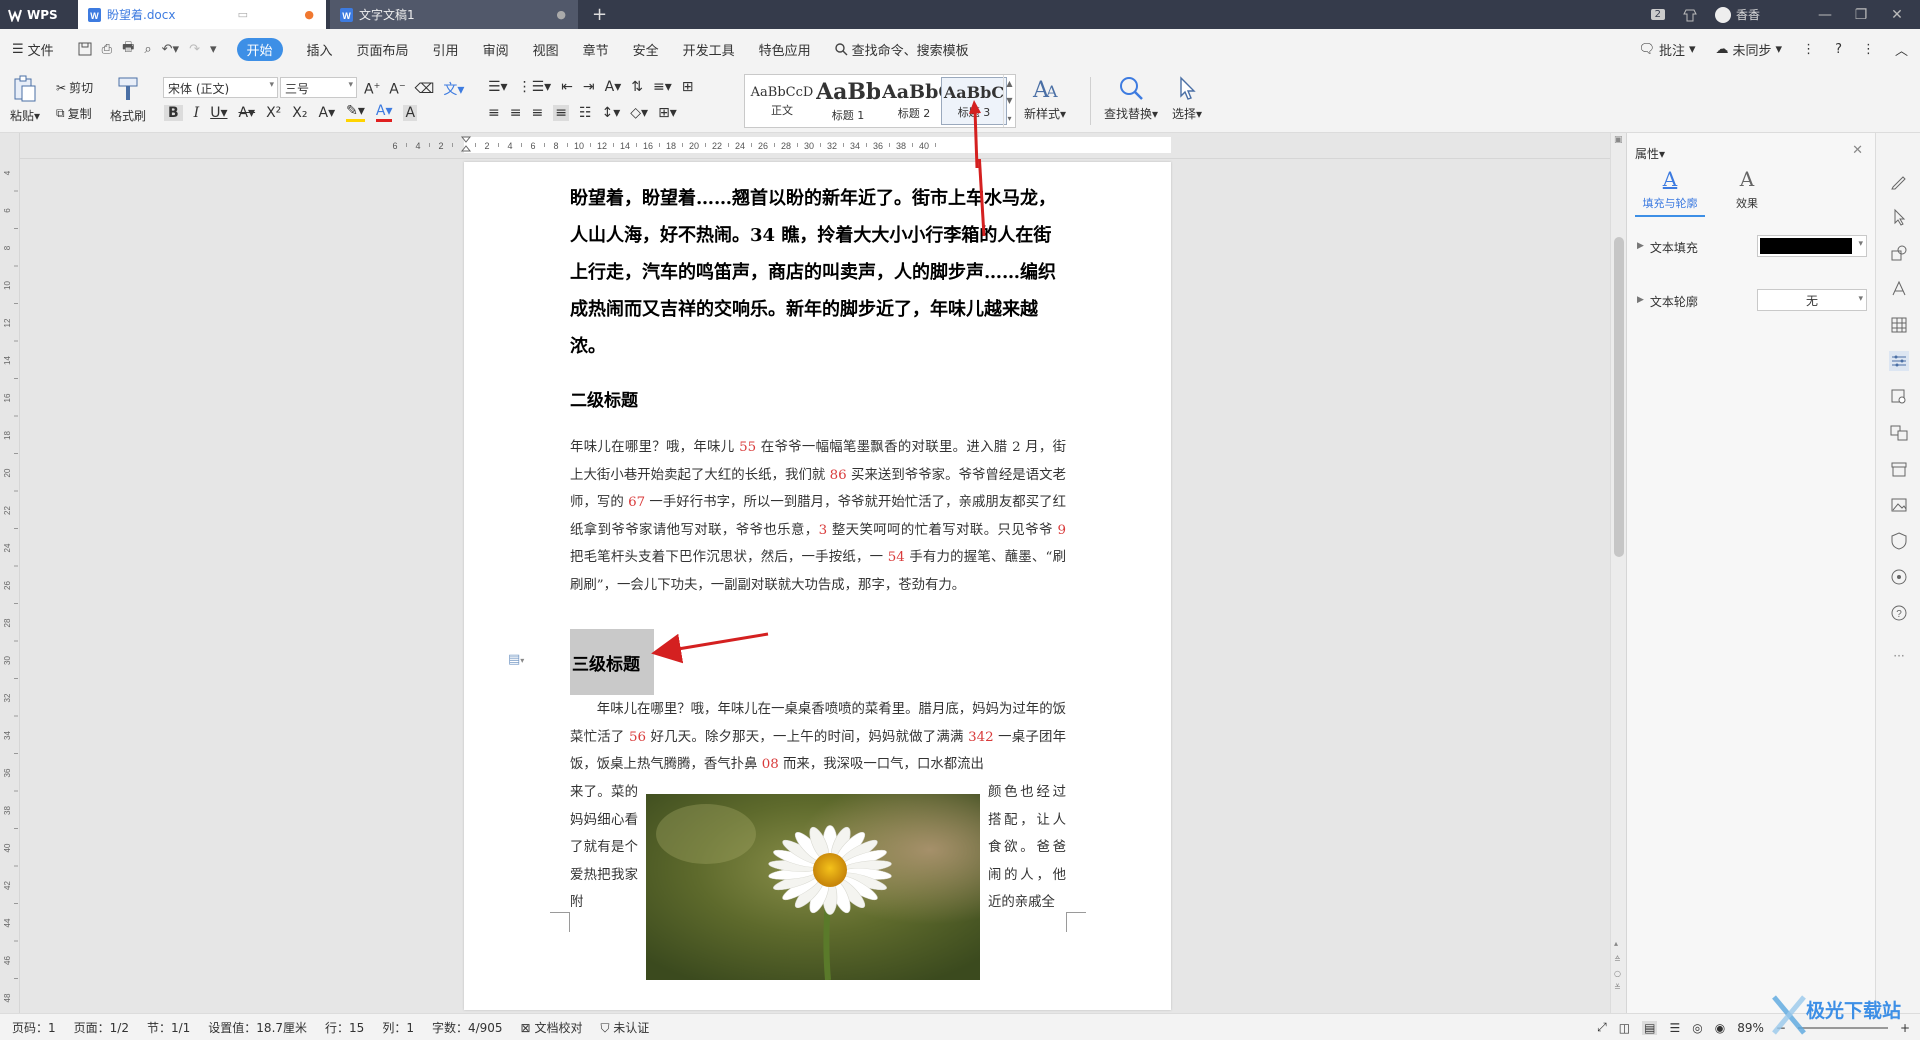 Image resolution: width=1920 pixels, height=1040 pixels. What do you see at coordinates (624, 1027) in the screenshot?
I see `certification-status: ⛉ 未认证` at bounding box center [624, 1027].